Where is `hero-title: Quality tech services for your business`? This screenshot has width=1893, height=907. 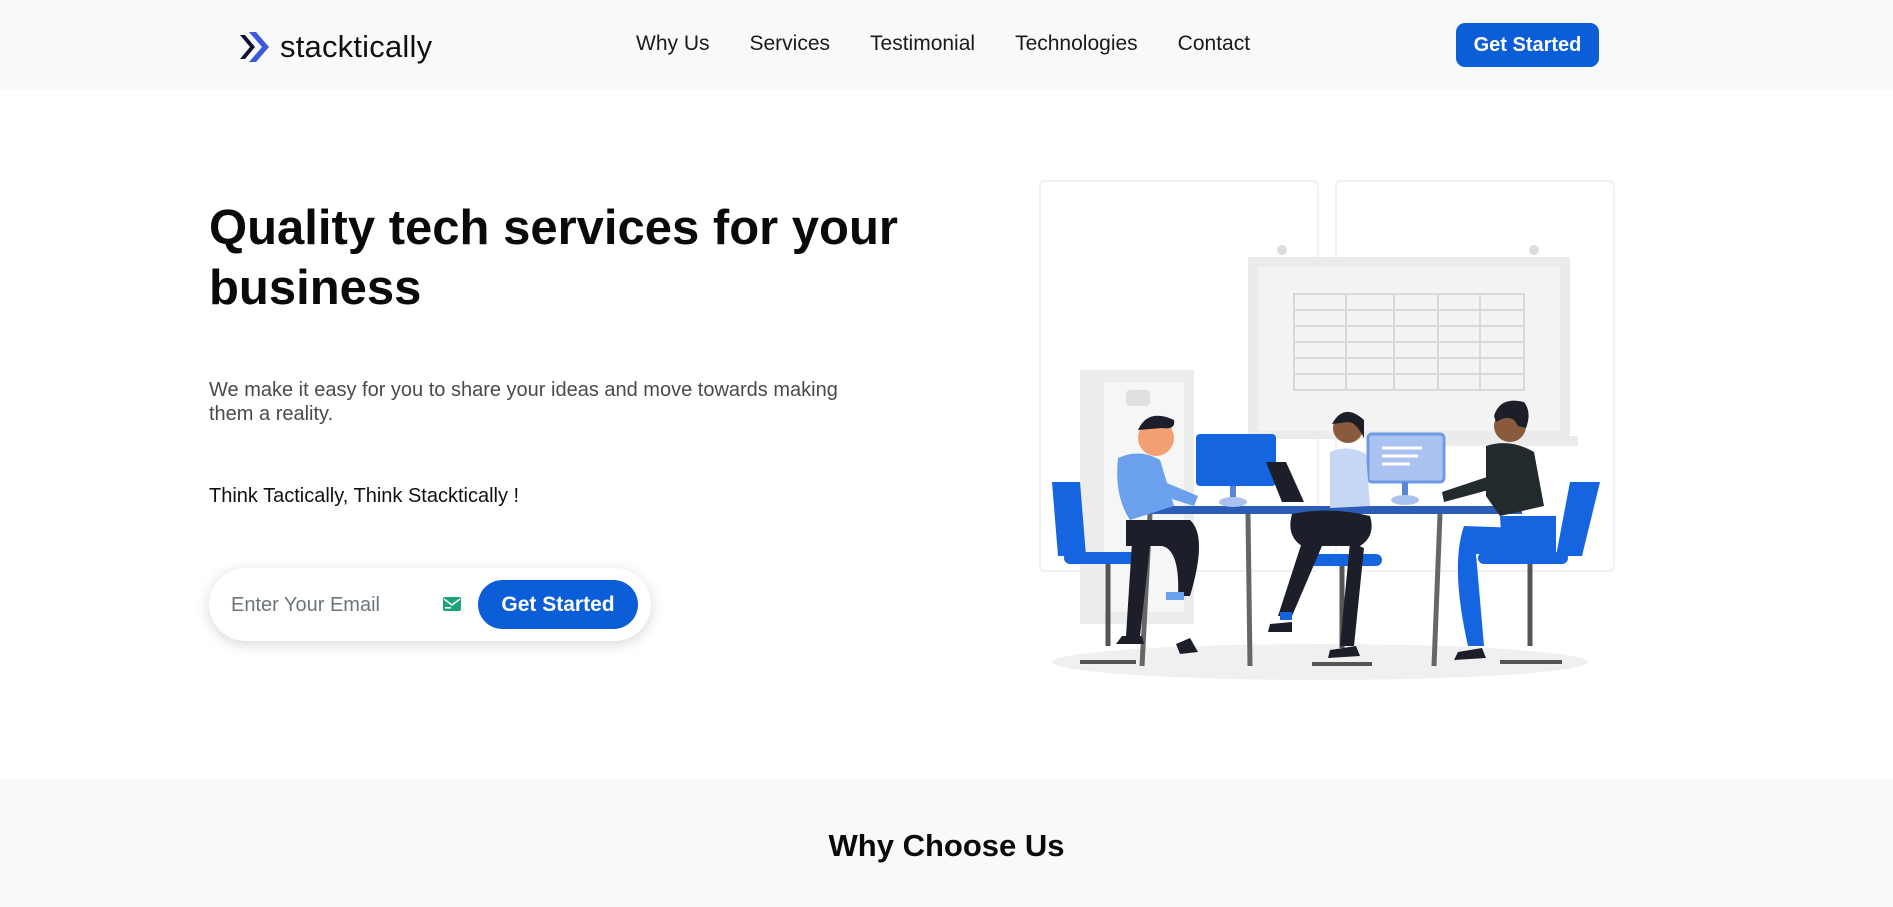
hero-title: Quality tech services for your business is located at coordinates (553, 258).